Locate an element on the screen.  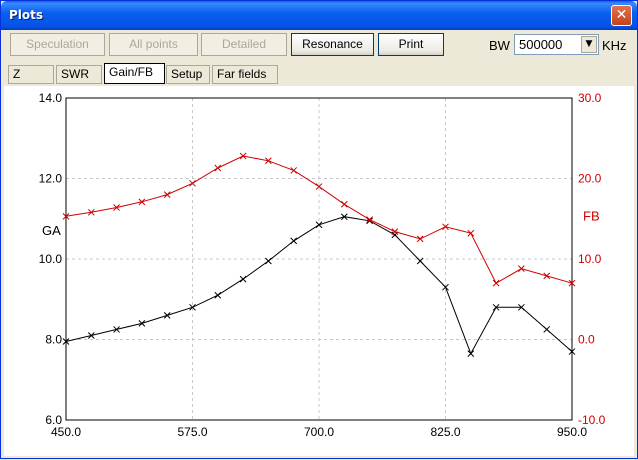
x-tick-label: 950.0 is located at coordinates (572, 432).